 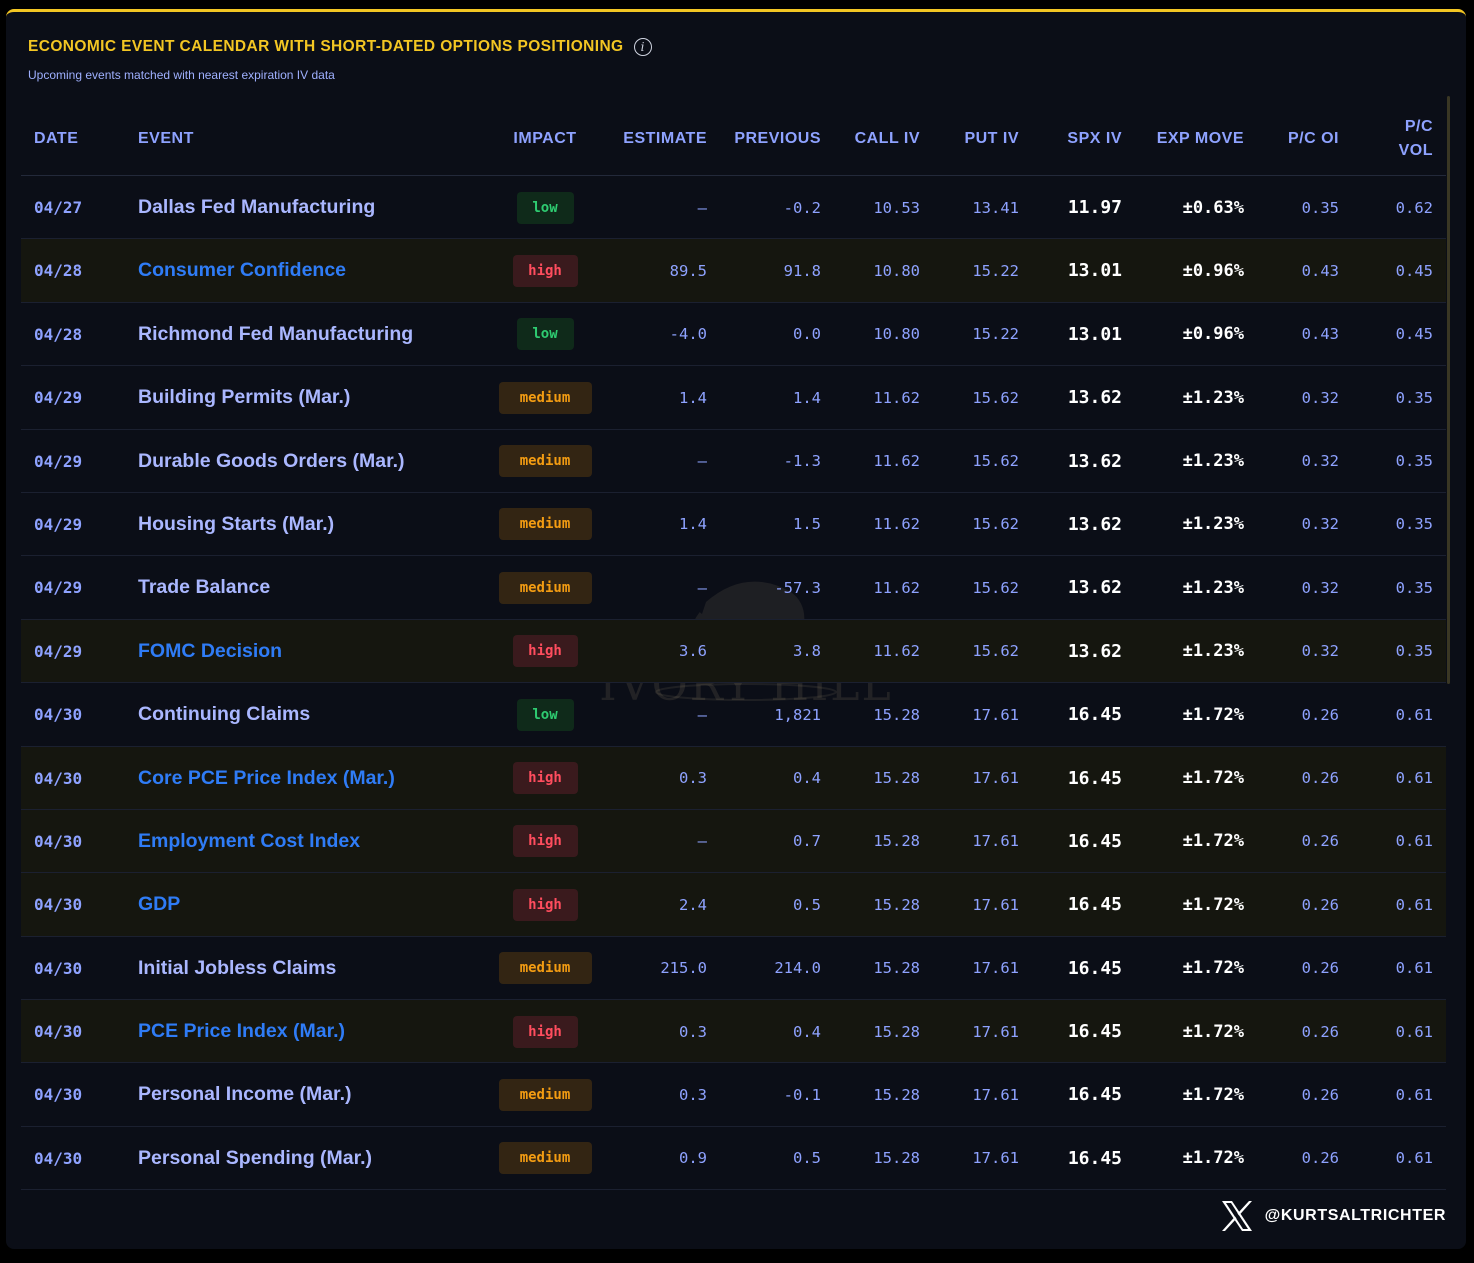 What do you see at coordinates (275, 334) in the screenshot?
I see `event-name: Richmond Fed Manufacturing` at bounding box center [275, 334].